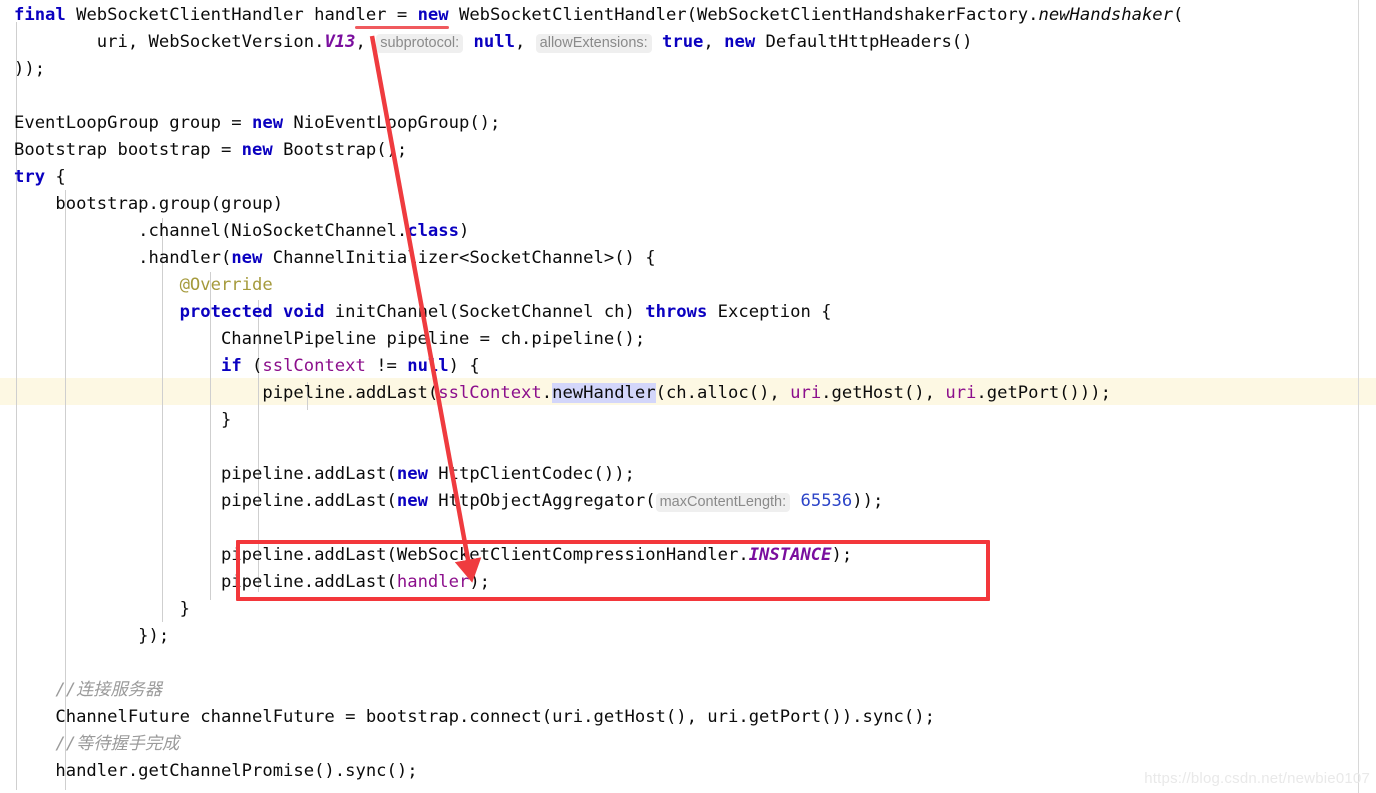 The height and width of the screenshot is (793, 1376). What do you see at coordinates (438, 15) in the screenshot?
I see `token-keyword-new: new` at bounding box center [438, 15].